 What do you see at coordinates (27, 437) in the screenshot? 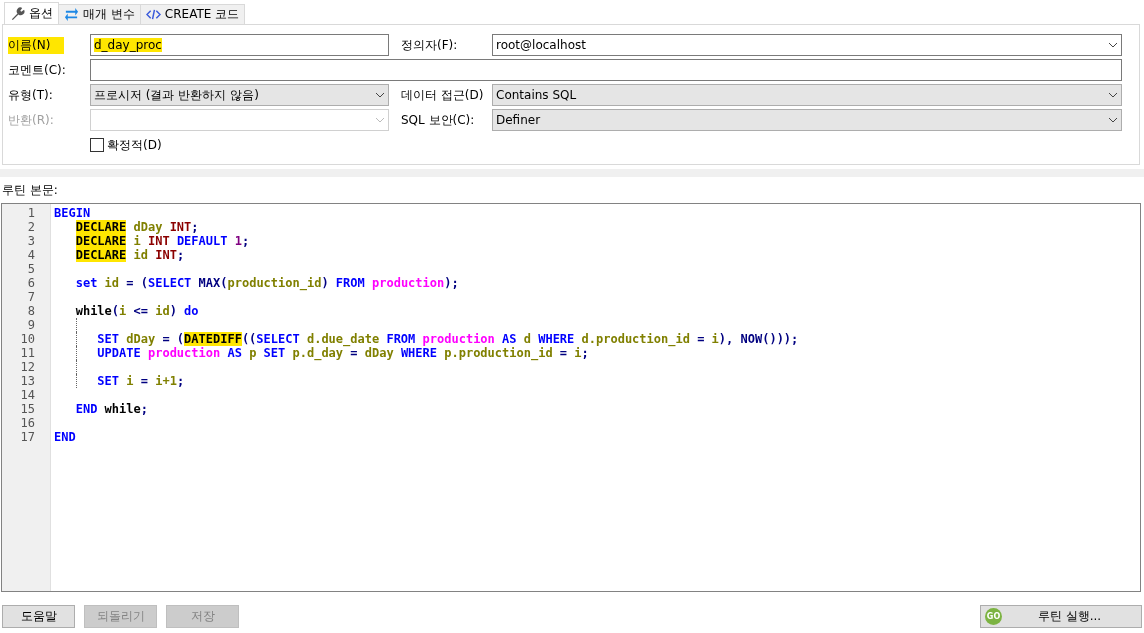
I see `line-number: 17` at bounding box center [27, 437].